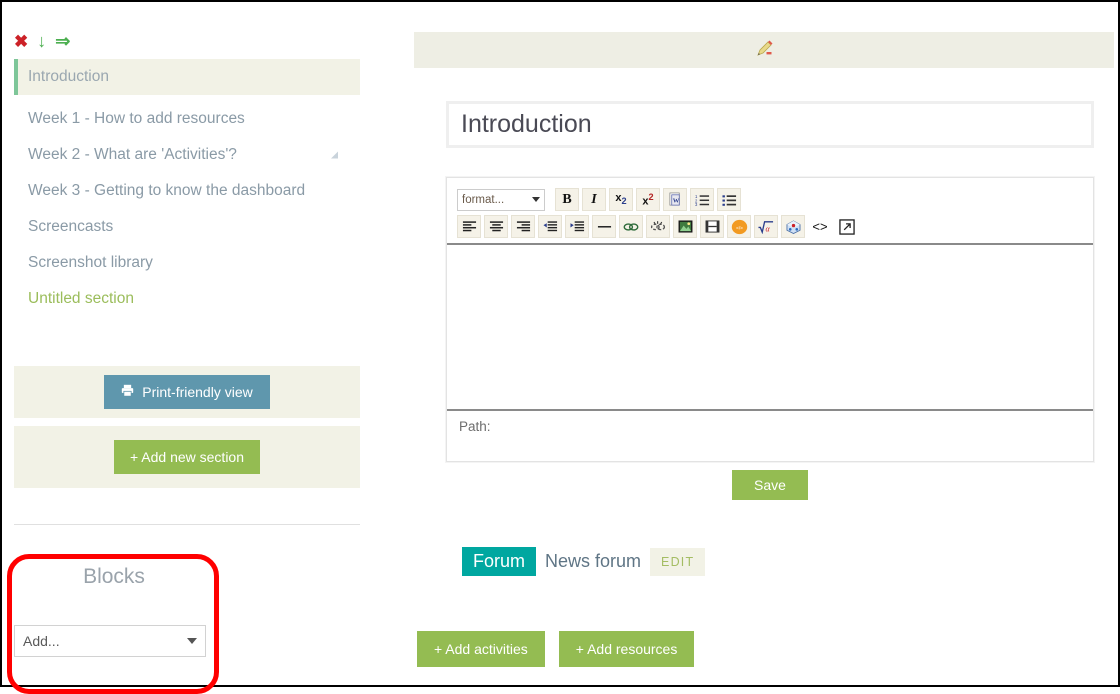 This screenshot has width=1120, height=694. I want to click on insert-media-icon, so click(712, 226).